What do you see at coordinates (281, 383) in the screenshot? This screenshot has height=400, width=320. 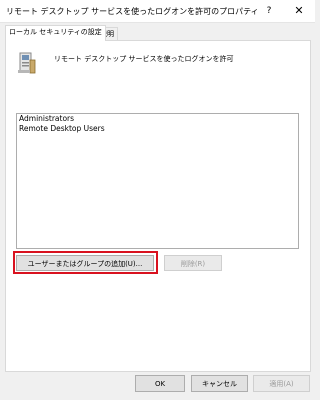 I see `apply-button: 適用(A)` at bounding box center [281, 383].